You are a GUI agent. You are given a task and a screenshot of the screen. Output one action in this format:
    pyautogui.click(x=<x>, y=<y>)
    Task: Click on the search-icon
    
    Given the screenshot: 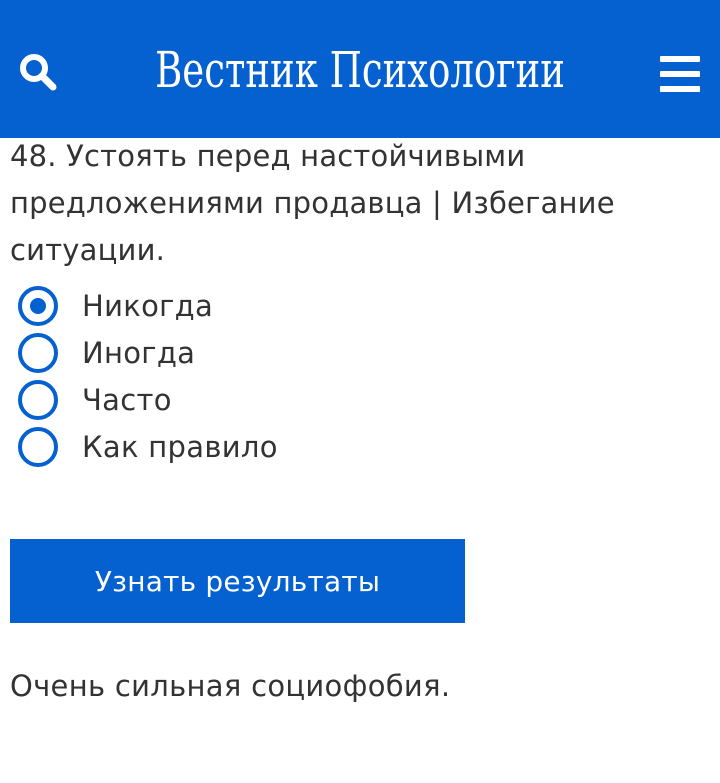 What is the action you would take?
    pyautogui.click(x=38, y=72)
    